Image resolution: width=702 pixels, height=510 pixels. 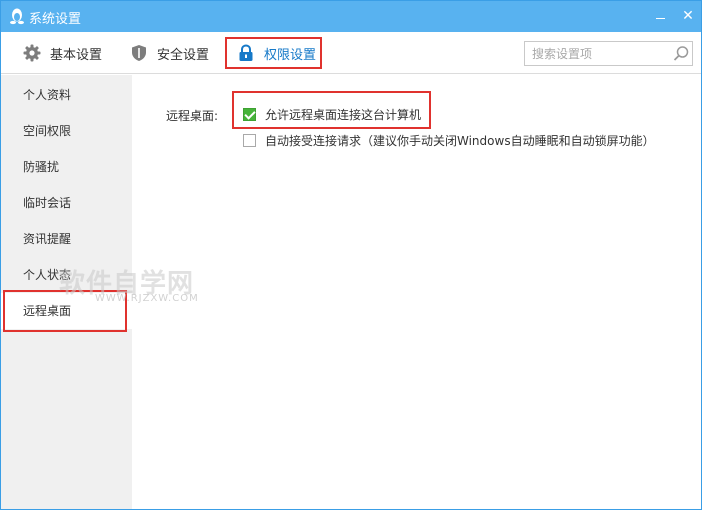 I want to click on section-label: 远程桌面:, so click(x=192, y=116).